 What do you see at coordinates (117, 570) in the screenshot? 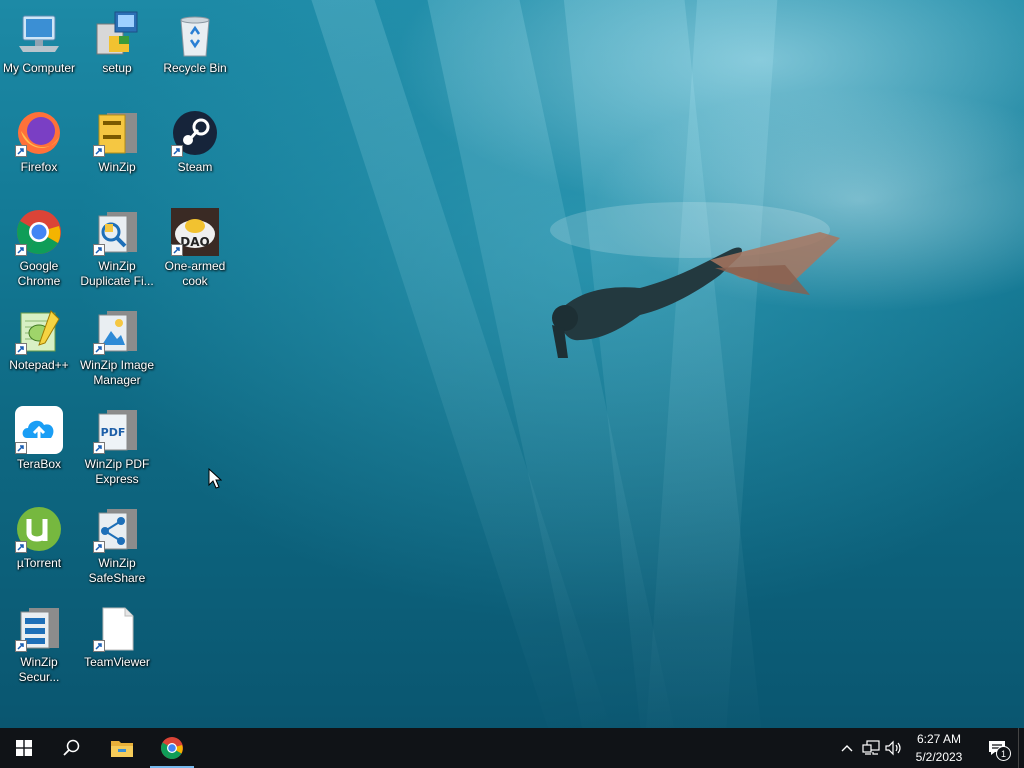
I see `desktop-icon-label: WinZip SafeShare` at bounding box center [117, 570].